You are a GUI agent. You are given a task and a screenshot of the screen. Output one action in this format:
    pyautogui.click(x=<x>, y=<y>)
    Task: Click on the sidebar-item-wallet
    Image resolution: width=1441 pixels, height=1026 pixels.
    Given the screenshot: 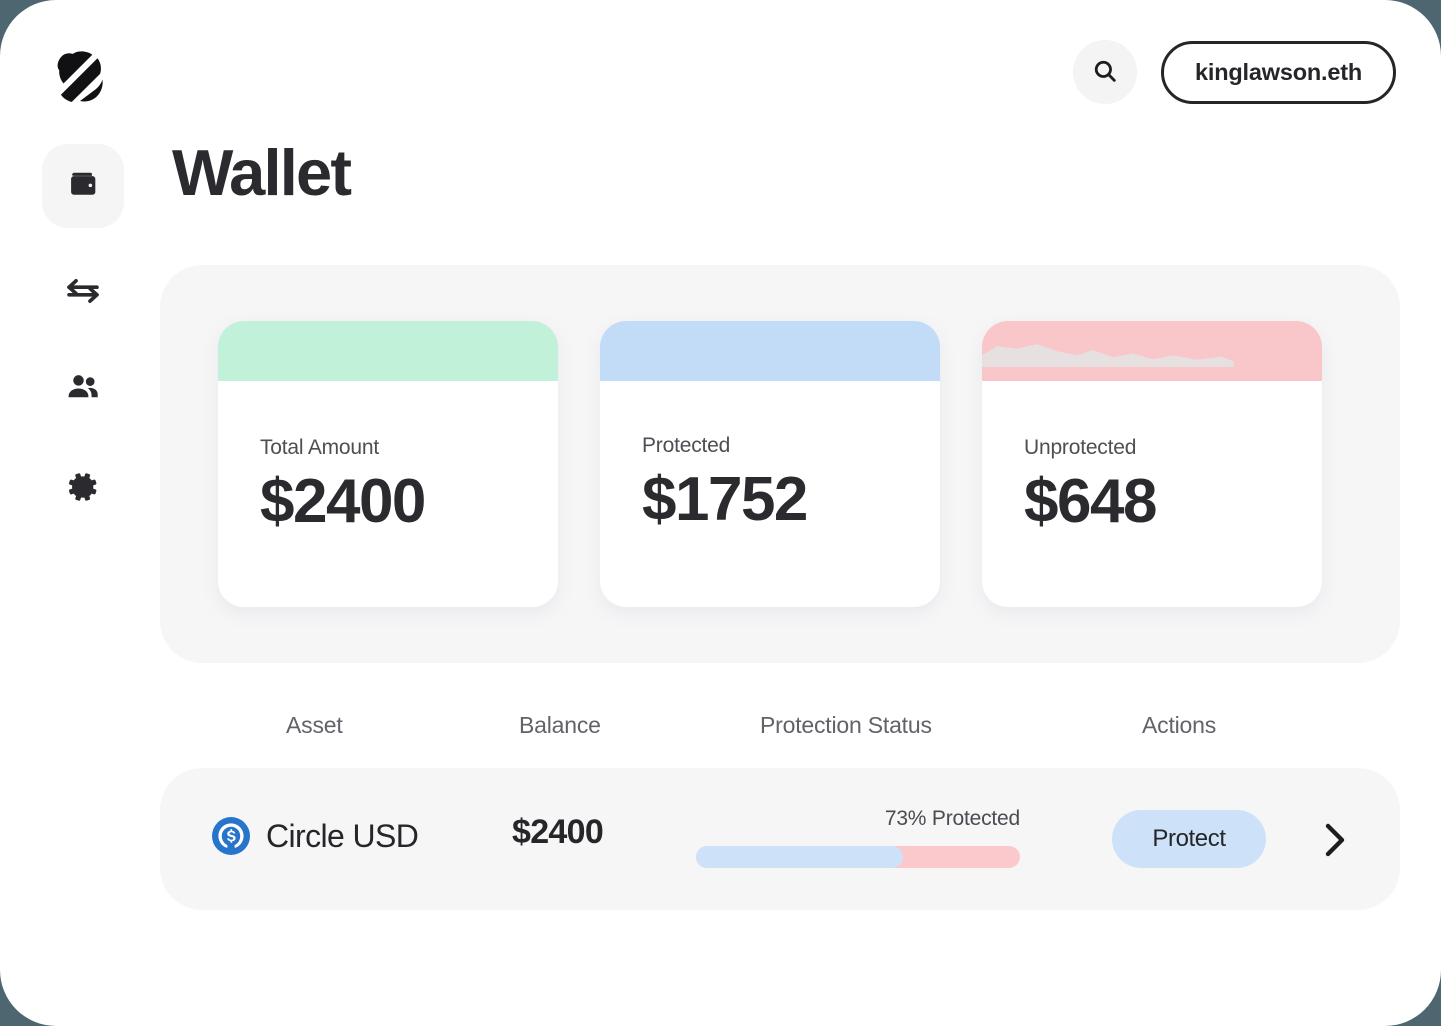 What is the action you would take?
    pyautogui.click(x=83, y=186)
    